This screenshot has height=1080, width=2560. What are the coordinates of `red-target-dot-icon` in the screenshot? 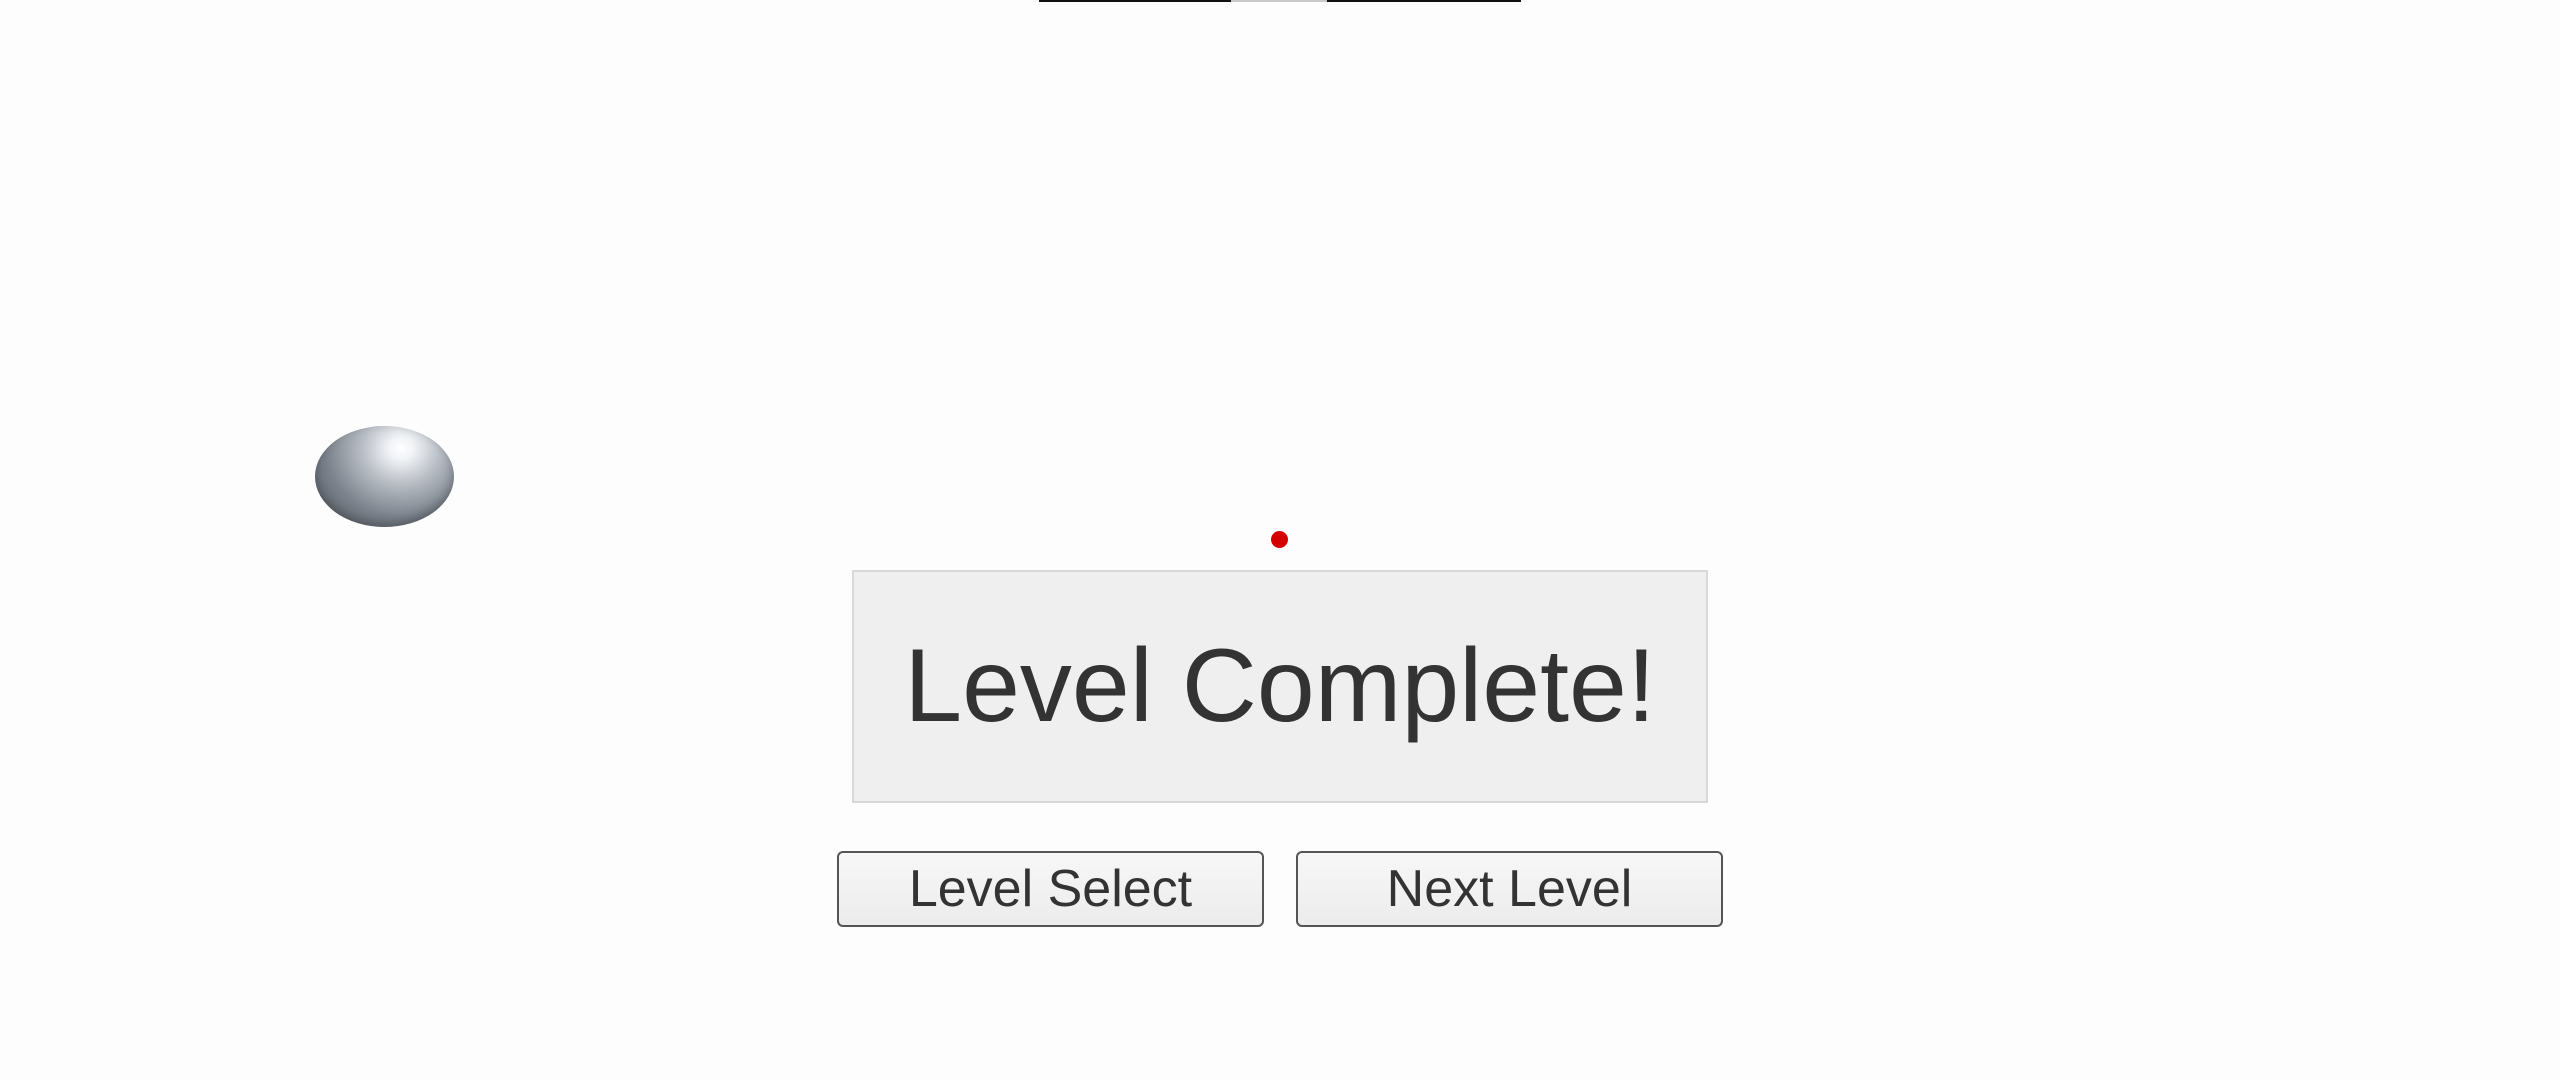 It's located at (1279, 539).